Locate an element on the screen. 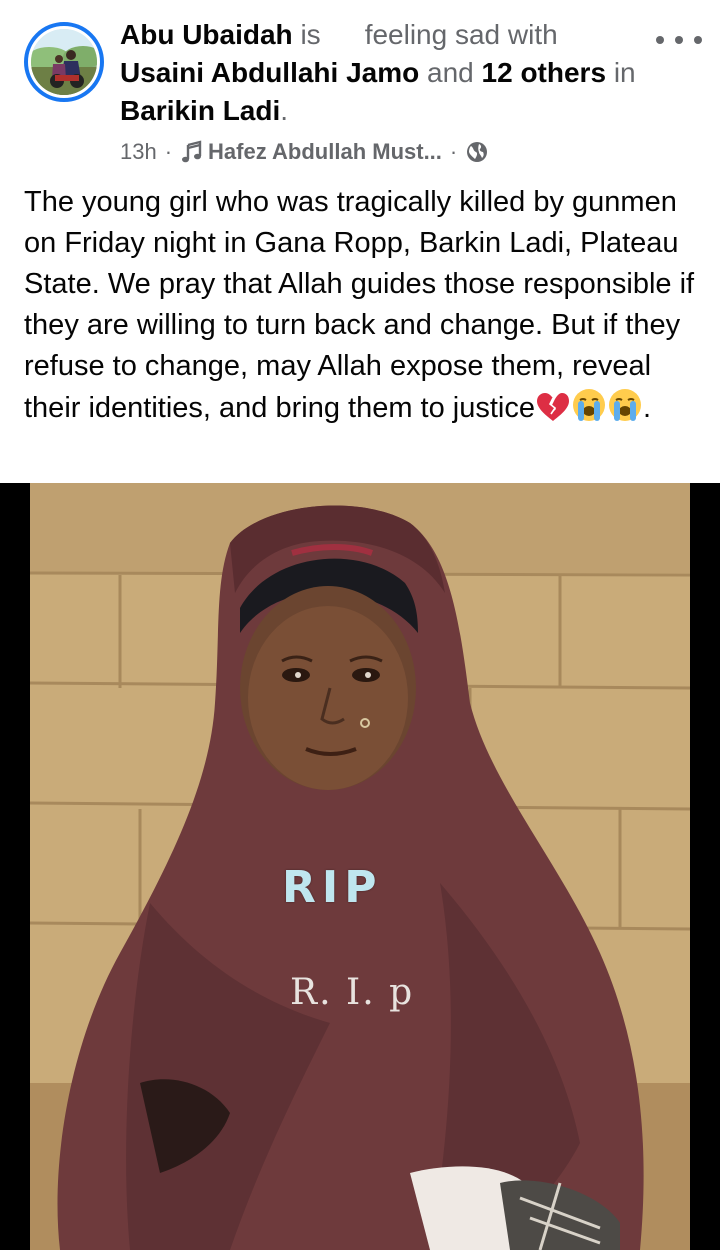 The width and height of the screenshot is (720, 1250). feeling-activity: feeling sad with is located at coordinates (461, 34).